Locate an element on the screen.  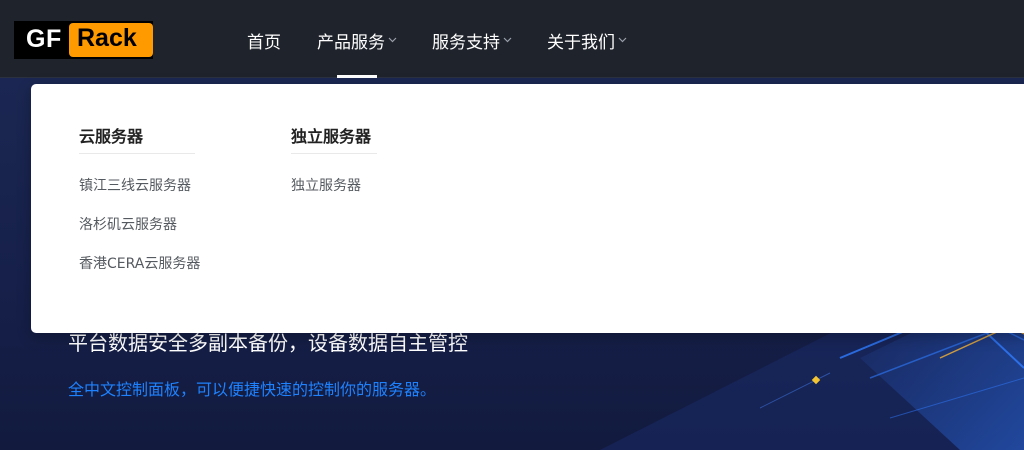
menu-column-title: 独立服务器 is located at coordinates (331, 136).